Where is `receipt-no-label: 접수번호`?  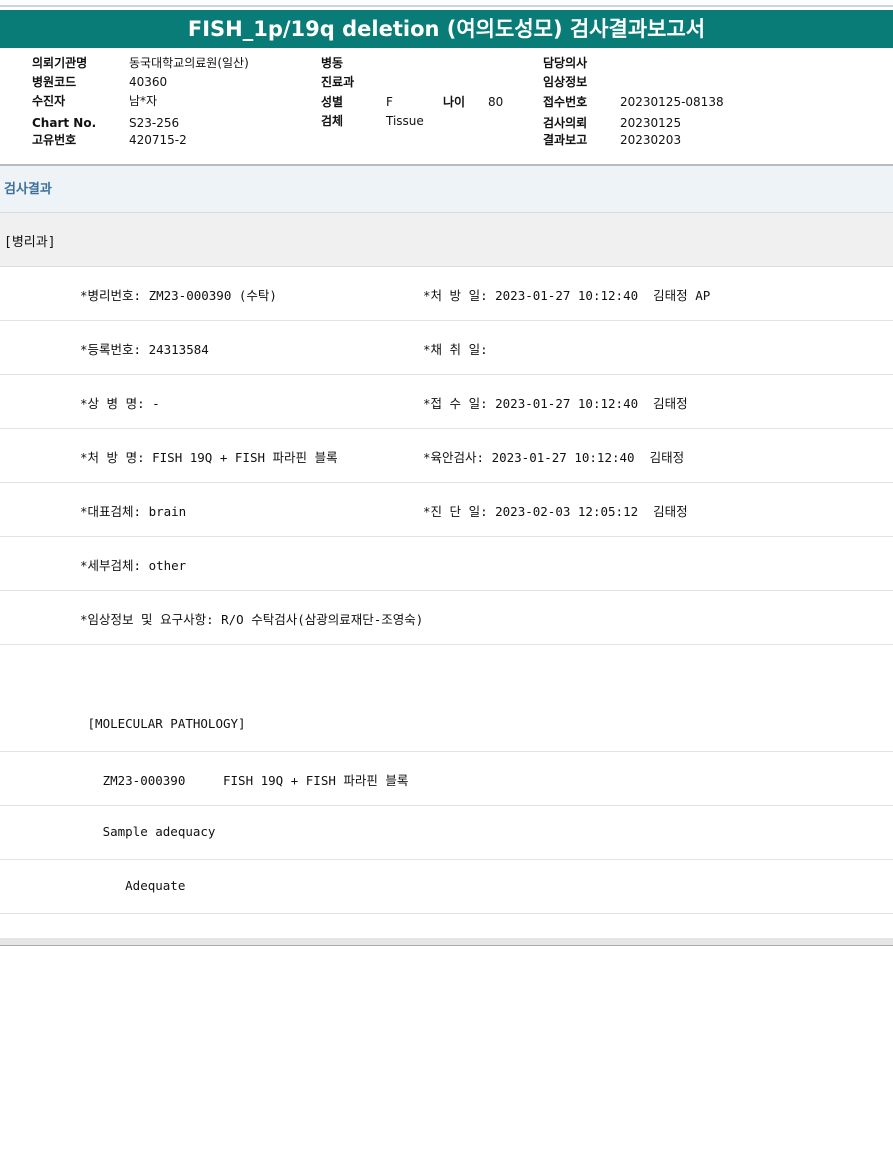 receipt-no-label: 접수번호 is located at coordinates (565, 102).